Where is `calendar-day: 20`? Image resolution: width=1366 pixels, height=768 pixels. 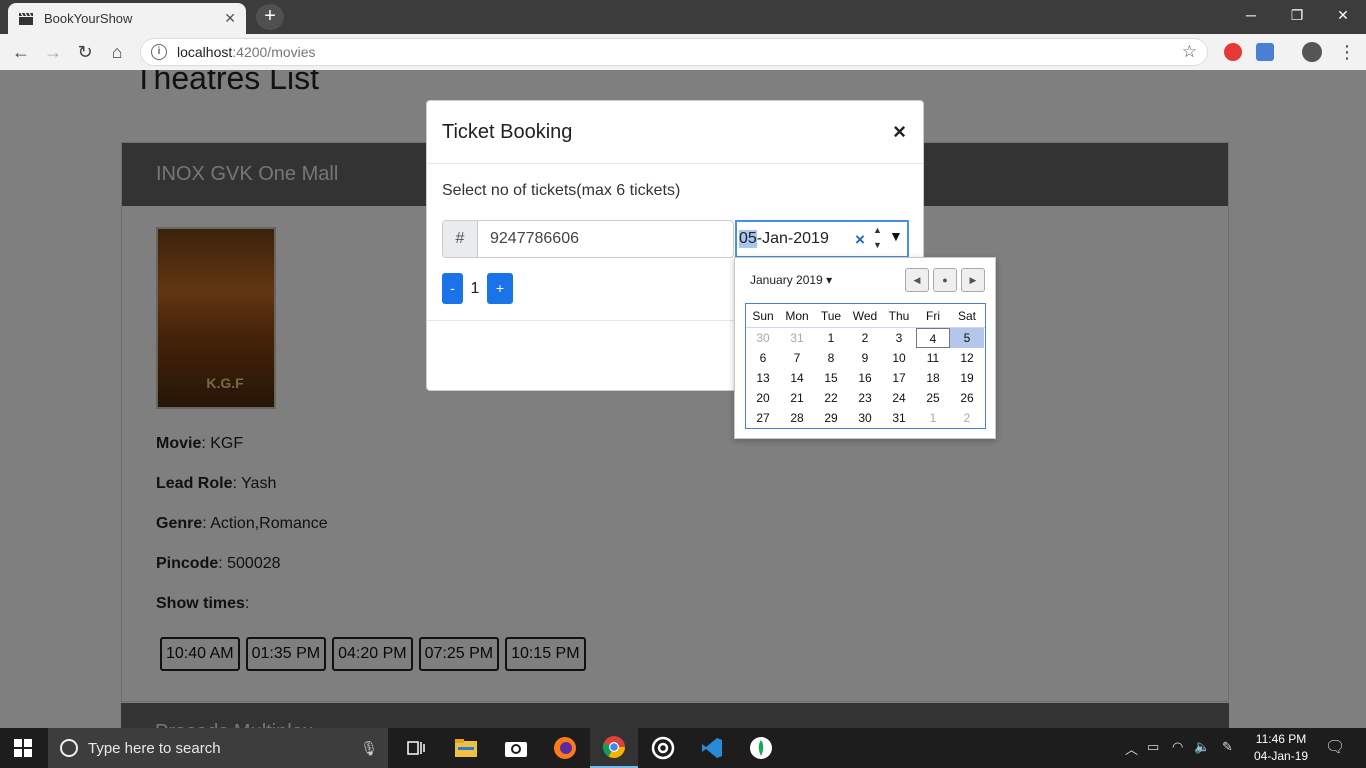
calendar-day: 20 is located at coordinates (763, 398).